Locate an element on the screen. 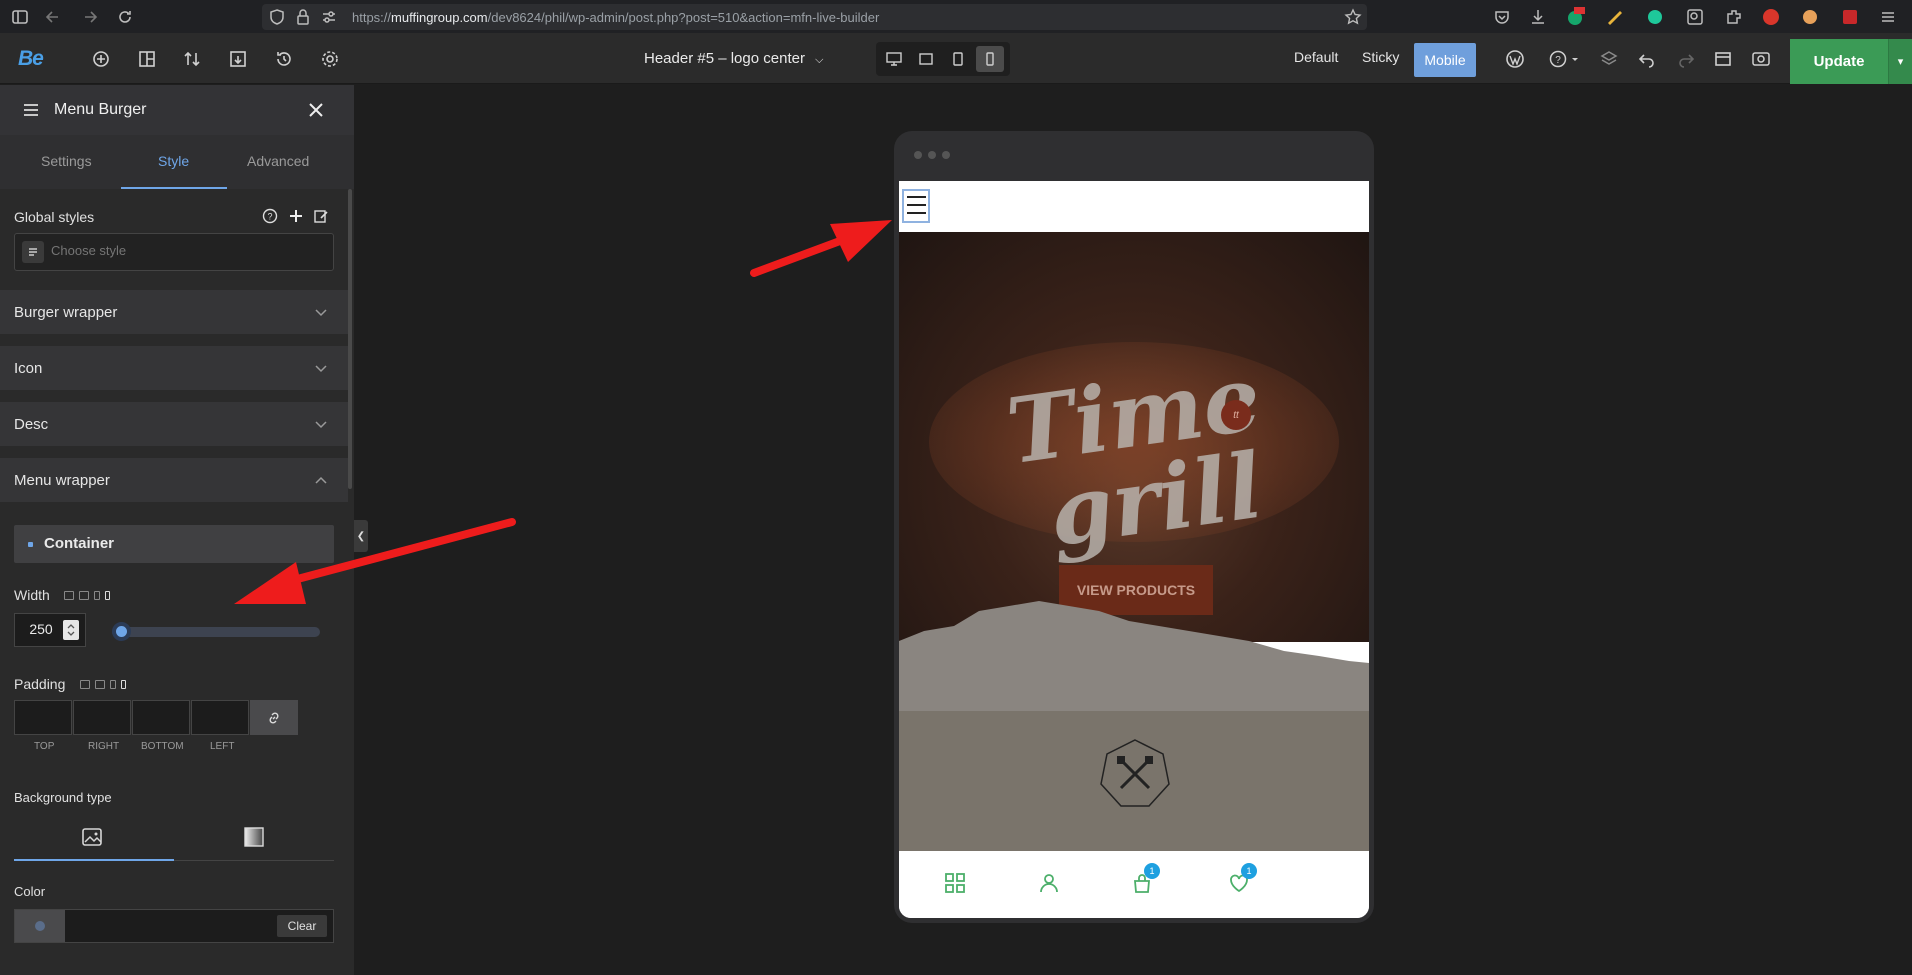 This screenshot has width=1912, height=975. page-title-dropdown: Header #5 – logo center ⌵ is located at coordinates (733, 58).